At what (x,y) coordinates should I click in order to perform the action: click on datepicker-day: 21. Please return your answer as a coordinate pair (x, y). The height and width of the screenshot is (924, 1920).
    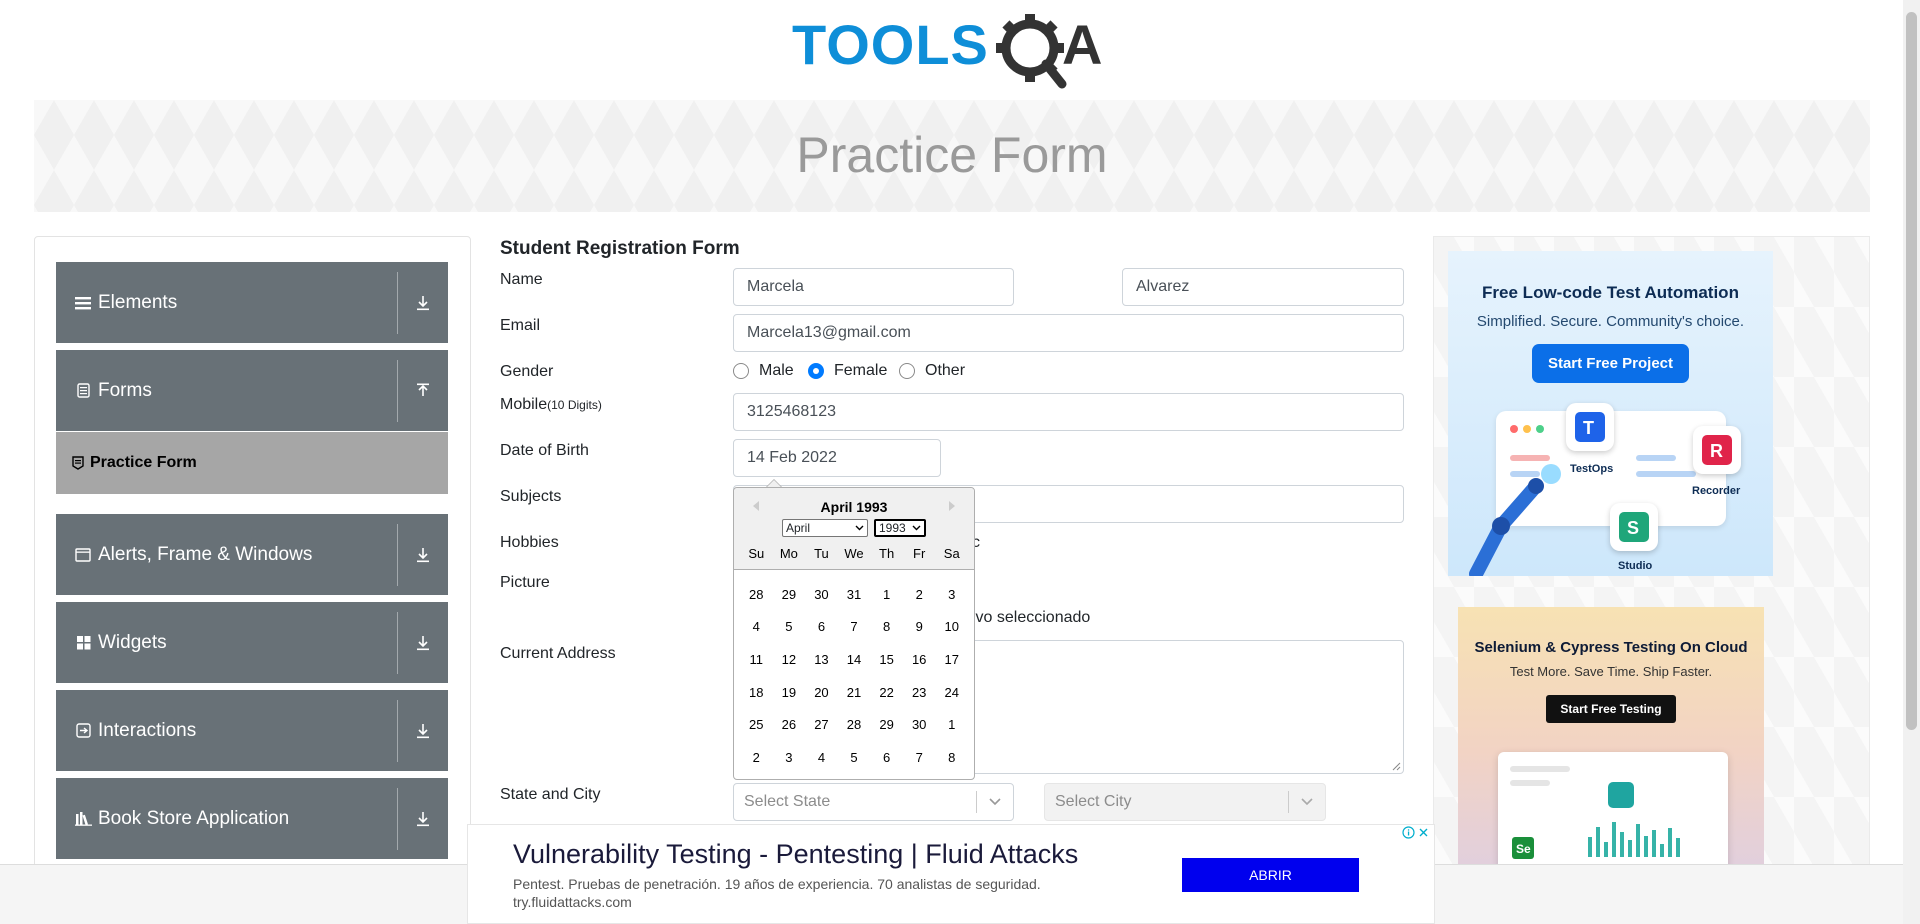
    Looking at the image, I should click on (854, 692).